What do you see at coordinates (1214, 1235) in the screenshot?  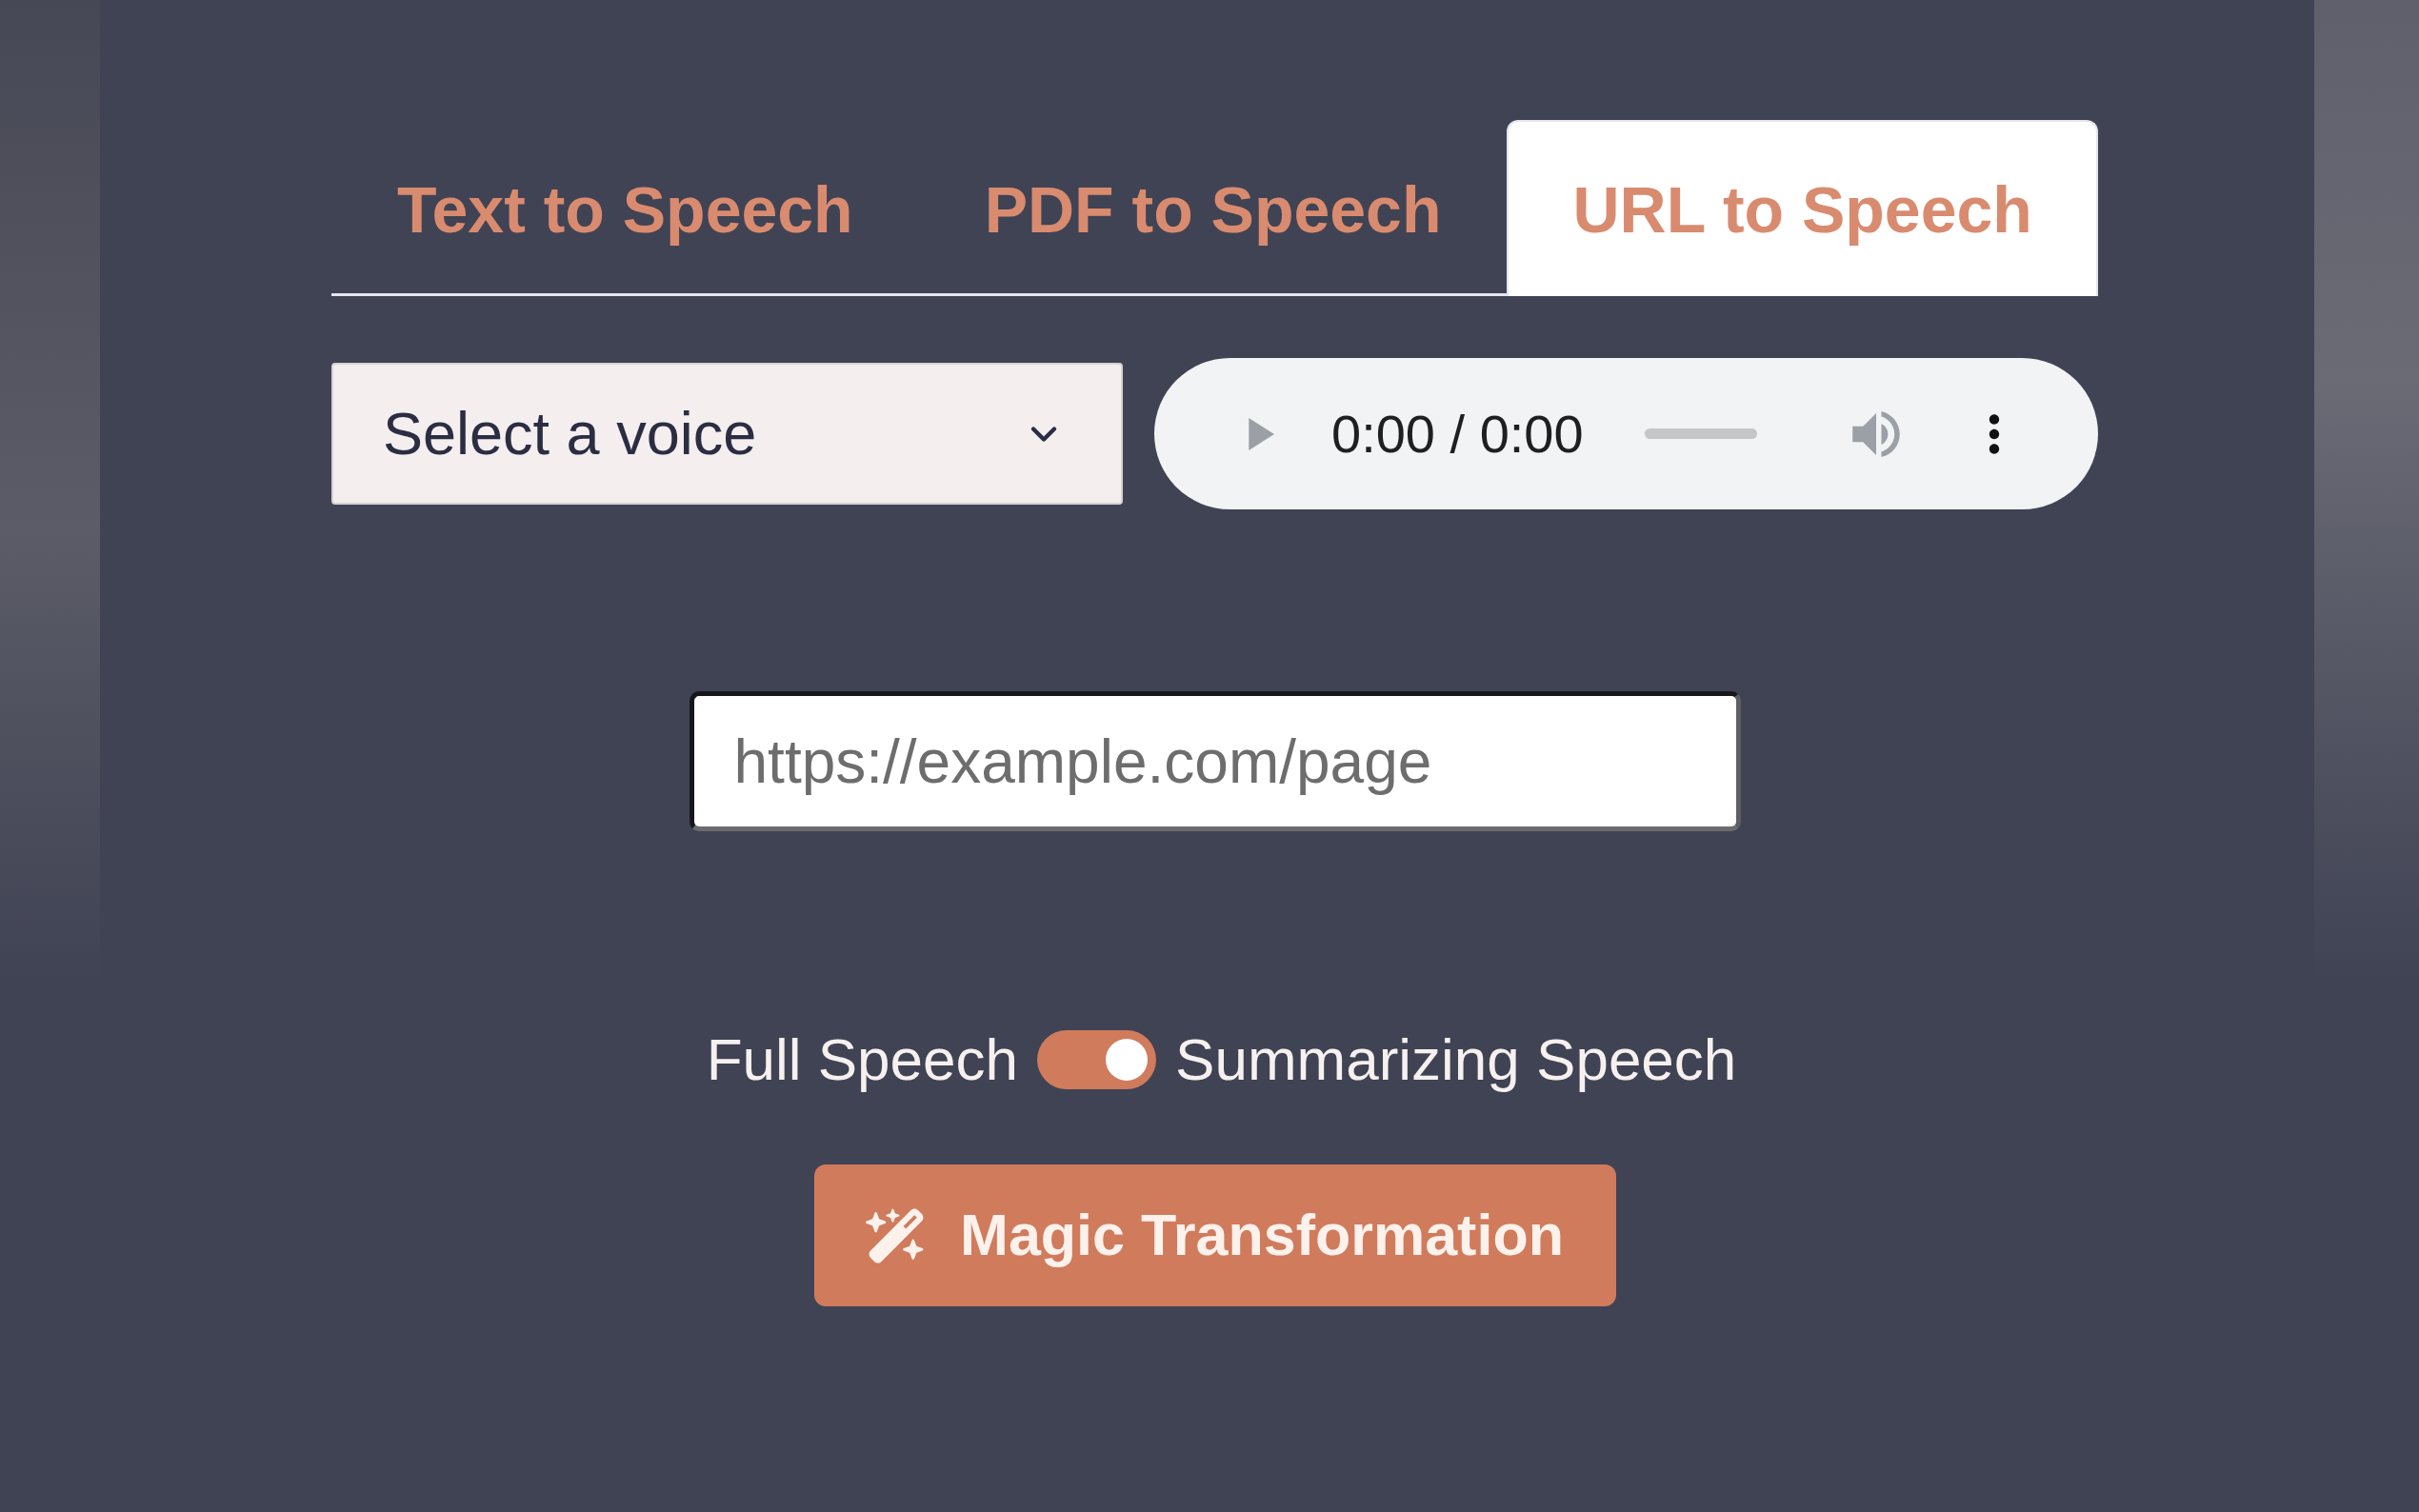 I see `magic-transformation-button: Magic Transformation` at bounding box center [1214, 1235].